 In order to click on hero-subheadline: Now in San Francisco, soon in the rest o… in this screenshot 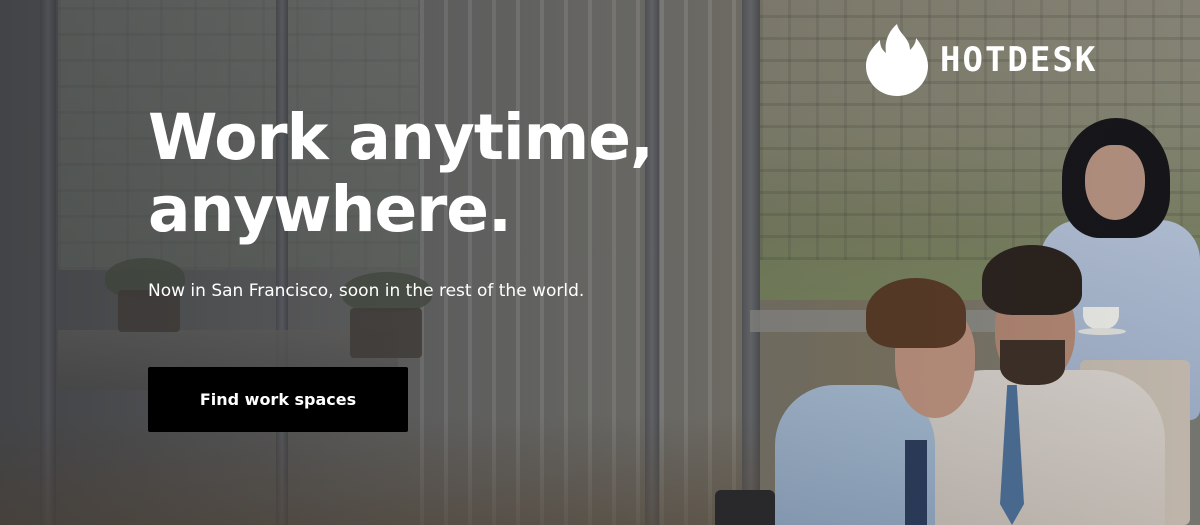, I will do `click(366, 291)`.